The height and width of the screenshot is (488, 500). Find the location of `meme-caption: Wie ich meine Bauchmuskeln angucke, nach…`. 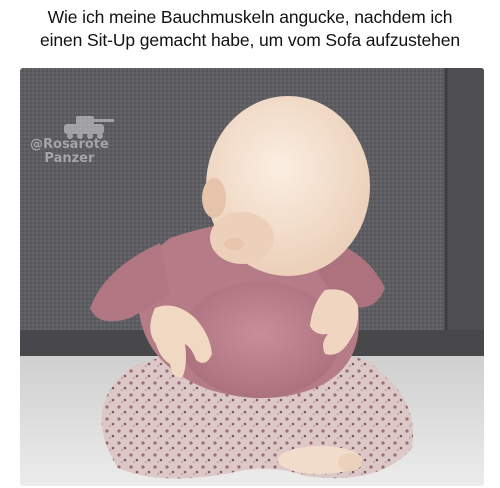

meme-caption: Wie ich meine Bauchmuskeln angucke, nach… is located at coordinates (250, 29).